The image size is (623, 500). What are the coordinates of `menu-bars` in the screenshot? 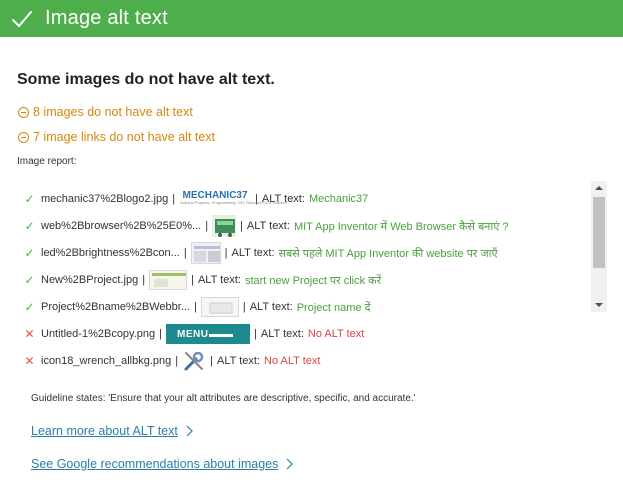 It's located at (221, 335).